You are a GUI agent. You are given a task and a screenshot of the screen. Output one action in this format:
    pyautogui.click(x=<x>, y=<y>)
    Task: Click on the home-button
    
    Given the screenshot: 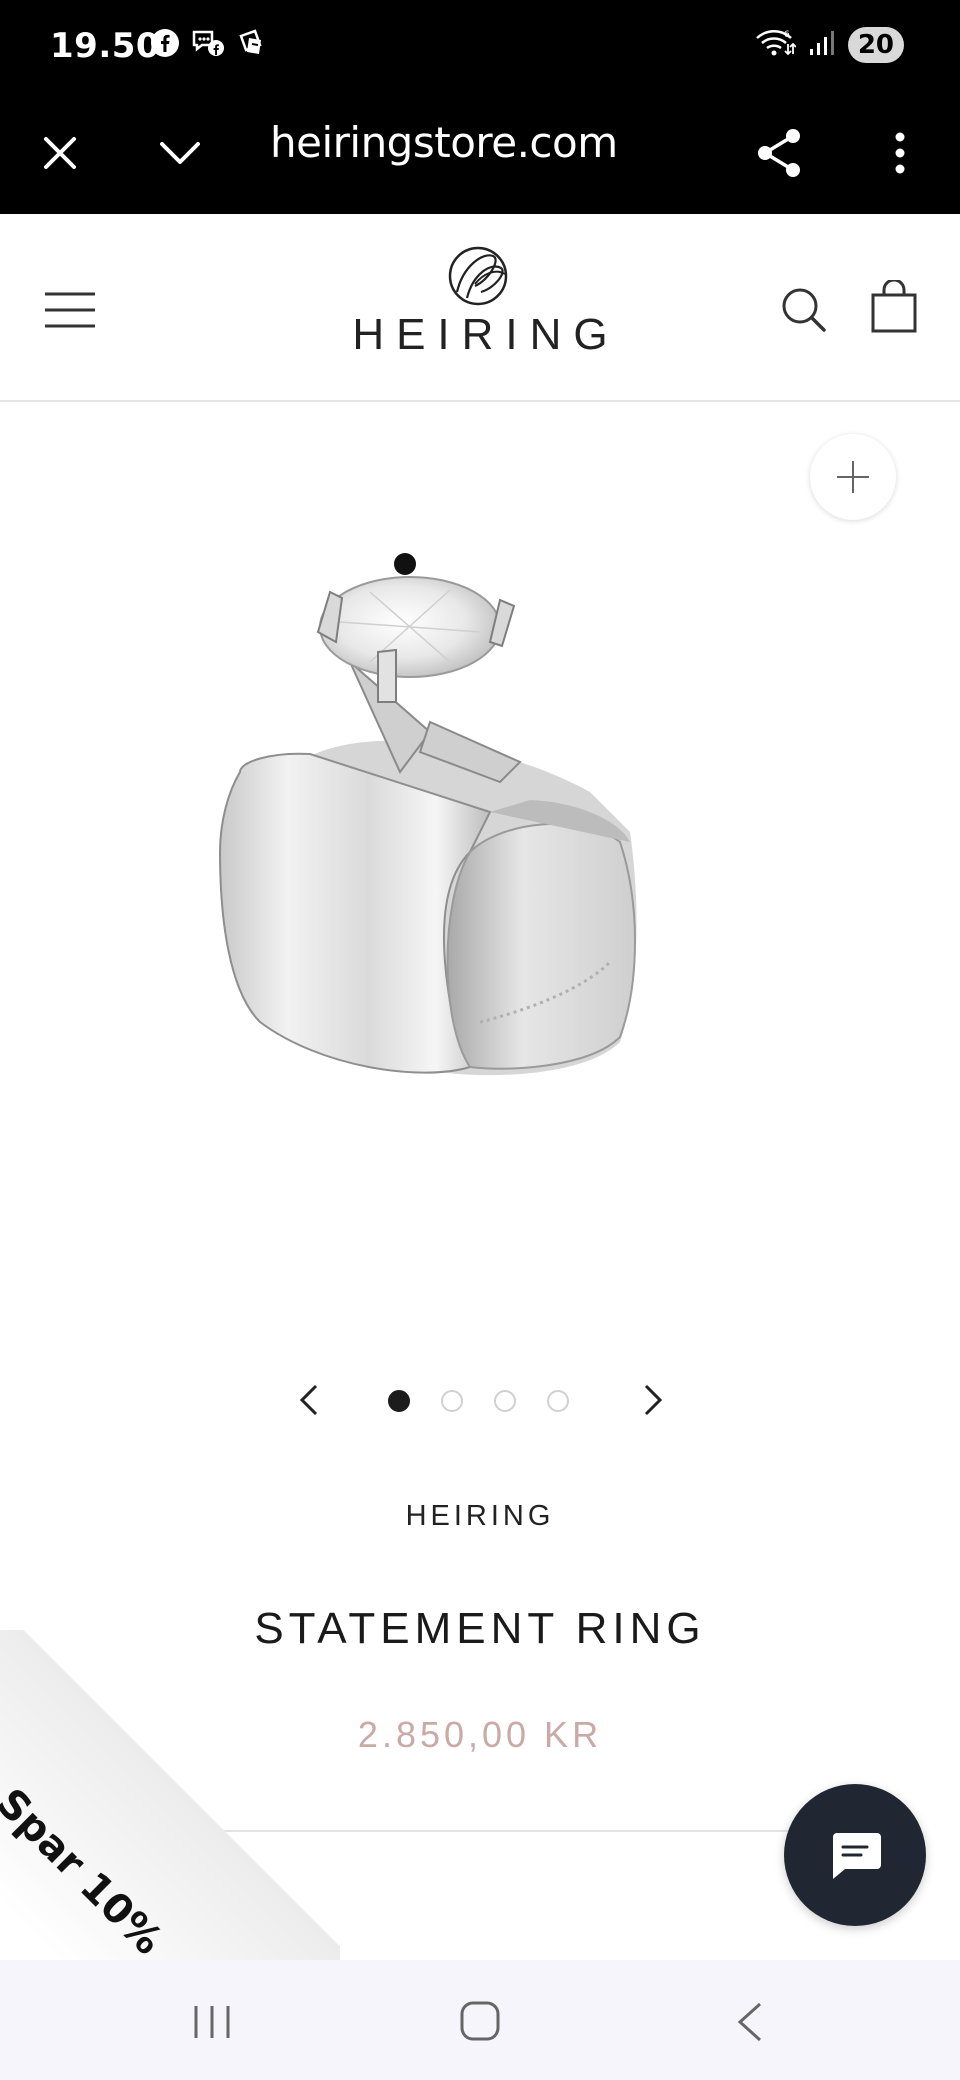 What is the action you would take?
    pyautogui.click(x=480, y=2021)
    